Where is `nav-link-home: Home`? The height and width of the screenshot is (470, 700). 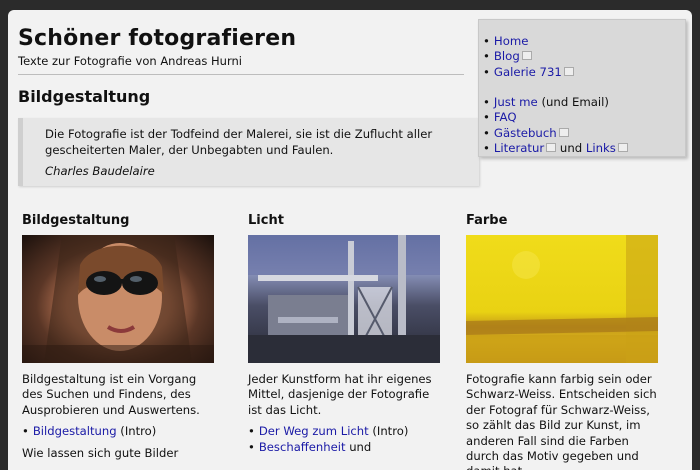
nav-link-home: Home is located at coordinates (511, 41).